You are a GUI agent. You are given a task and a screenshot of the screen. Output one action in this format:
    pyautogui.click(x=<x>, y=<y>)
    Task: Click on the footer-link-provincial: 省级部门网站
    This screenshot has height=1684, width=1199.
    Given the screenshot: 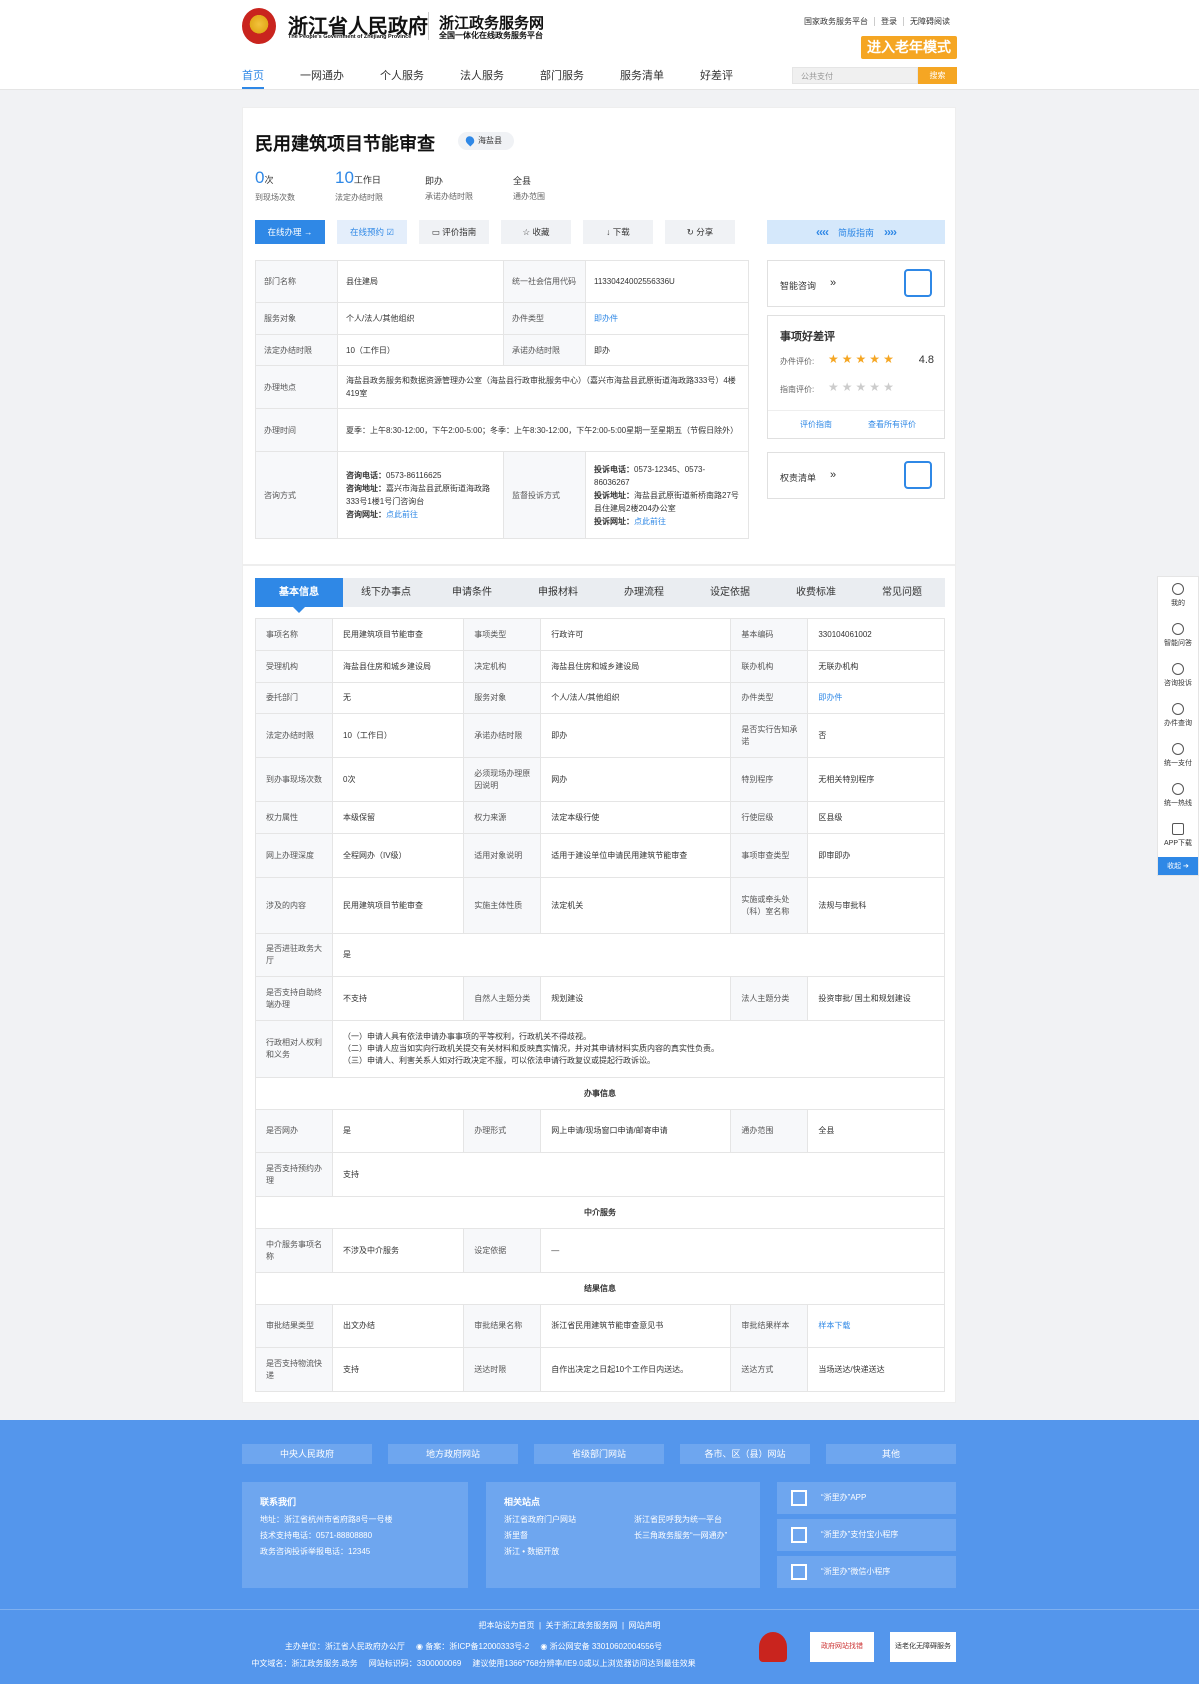 What is the action you would take?
    pyautogui.click(x=599, y=1454)
    